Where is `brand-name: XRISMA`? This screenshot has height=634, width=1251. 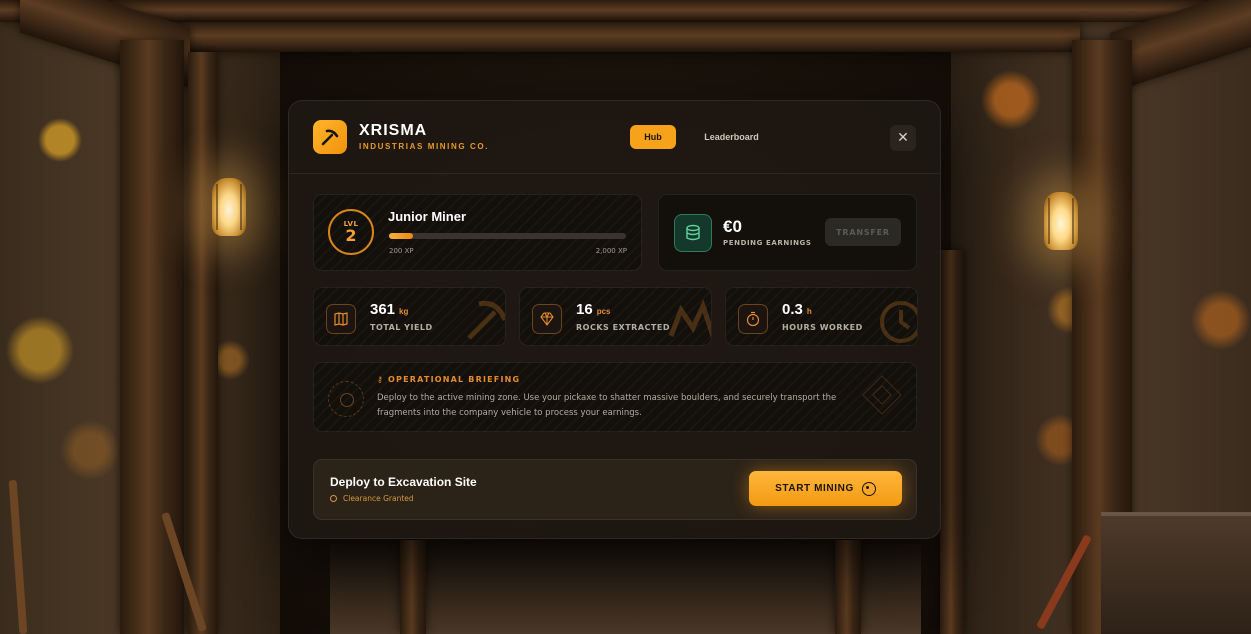
brand-name: XRISMA is located at coordinates (393, 130).